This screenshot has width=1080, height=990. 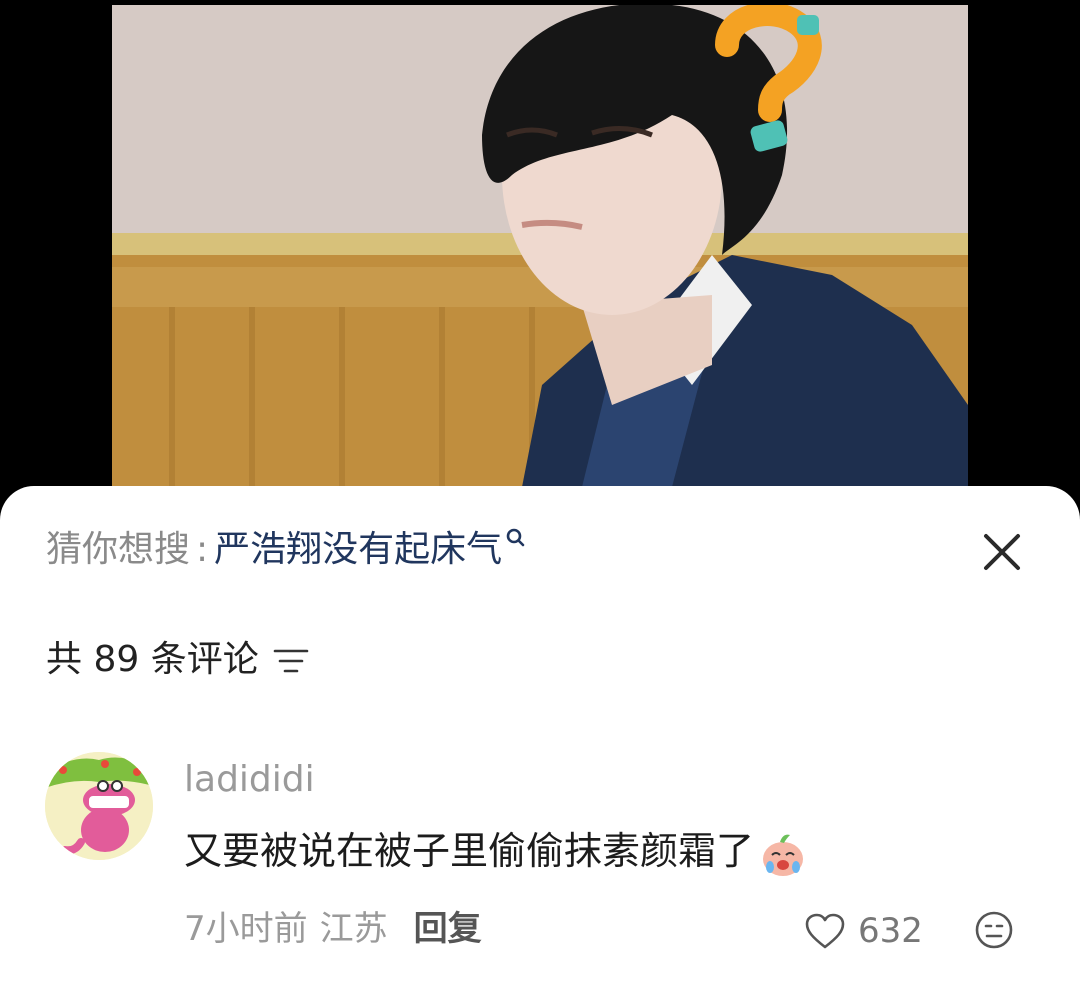 What do you see at coordinates (994, 930) in the screenshot?
I see `emoji-face-icon` at bounding box center [994, 930].